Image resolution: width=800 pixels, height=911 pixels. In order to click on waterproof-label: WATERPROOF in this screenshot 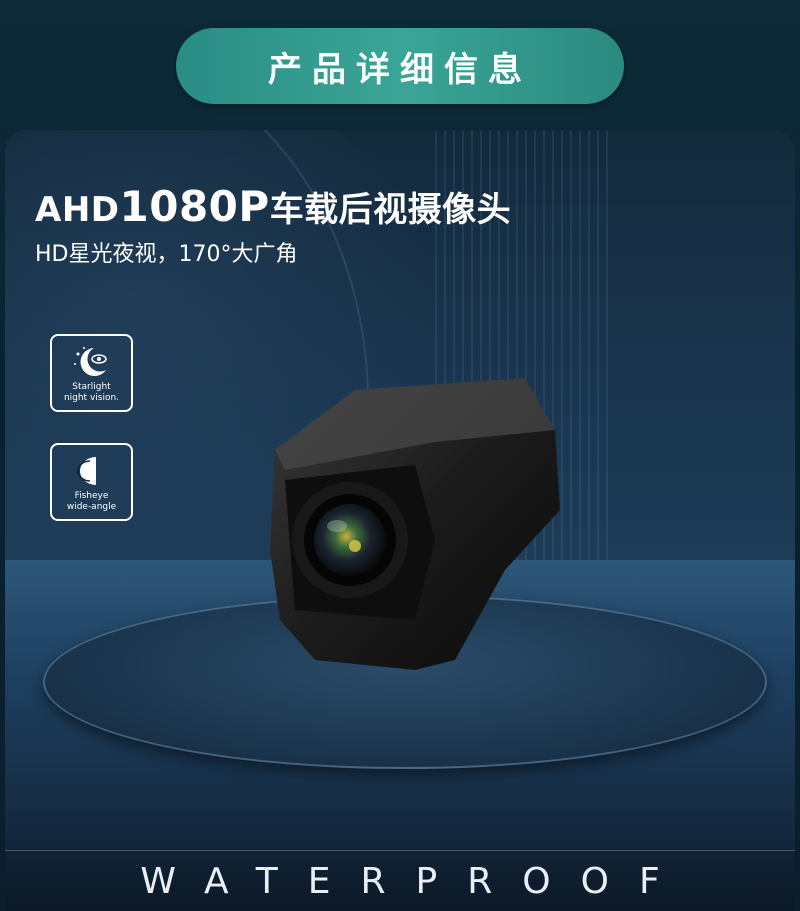, I will do `click(400, 880)`.